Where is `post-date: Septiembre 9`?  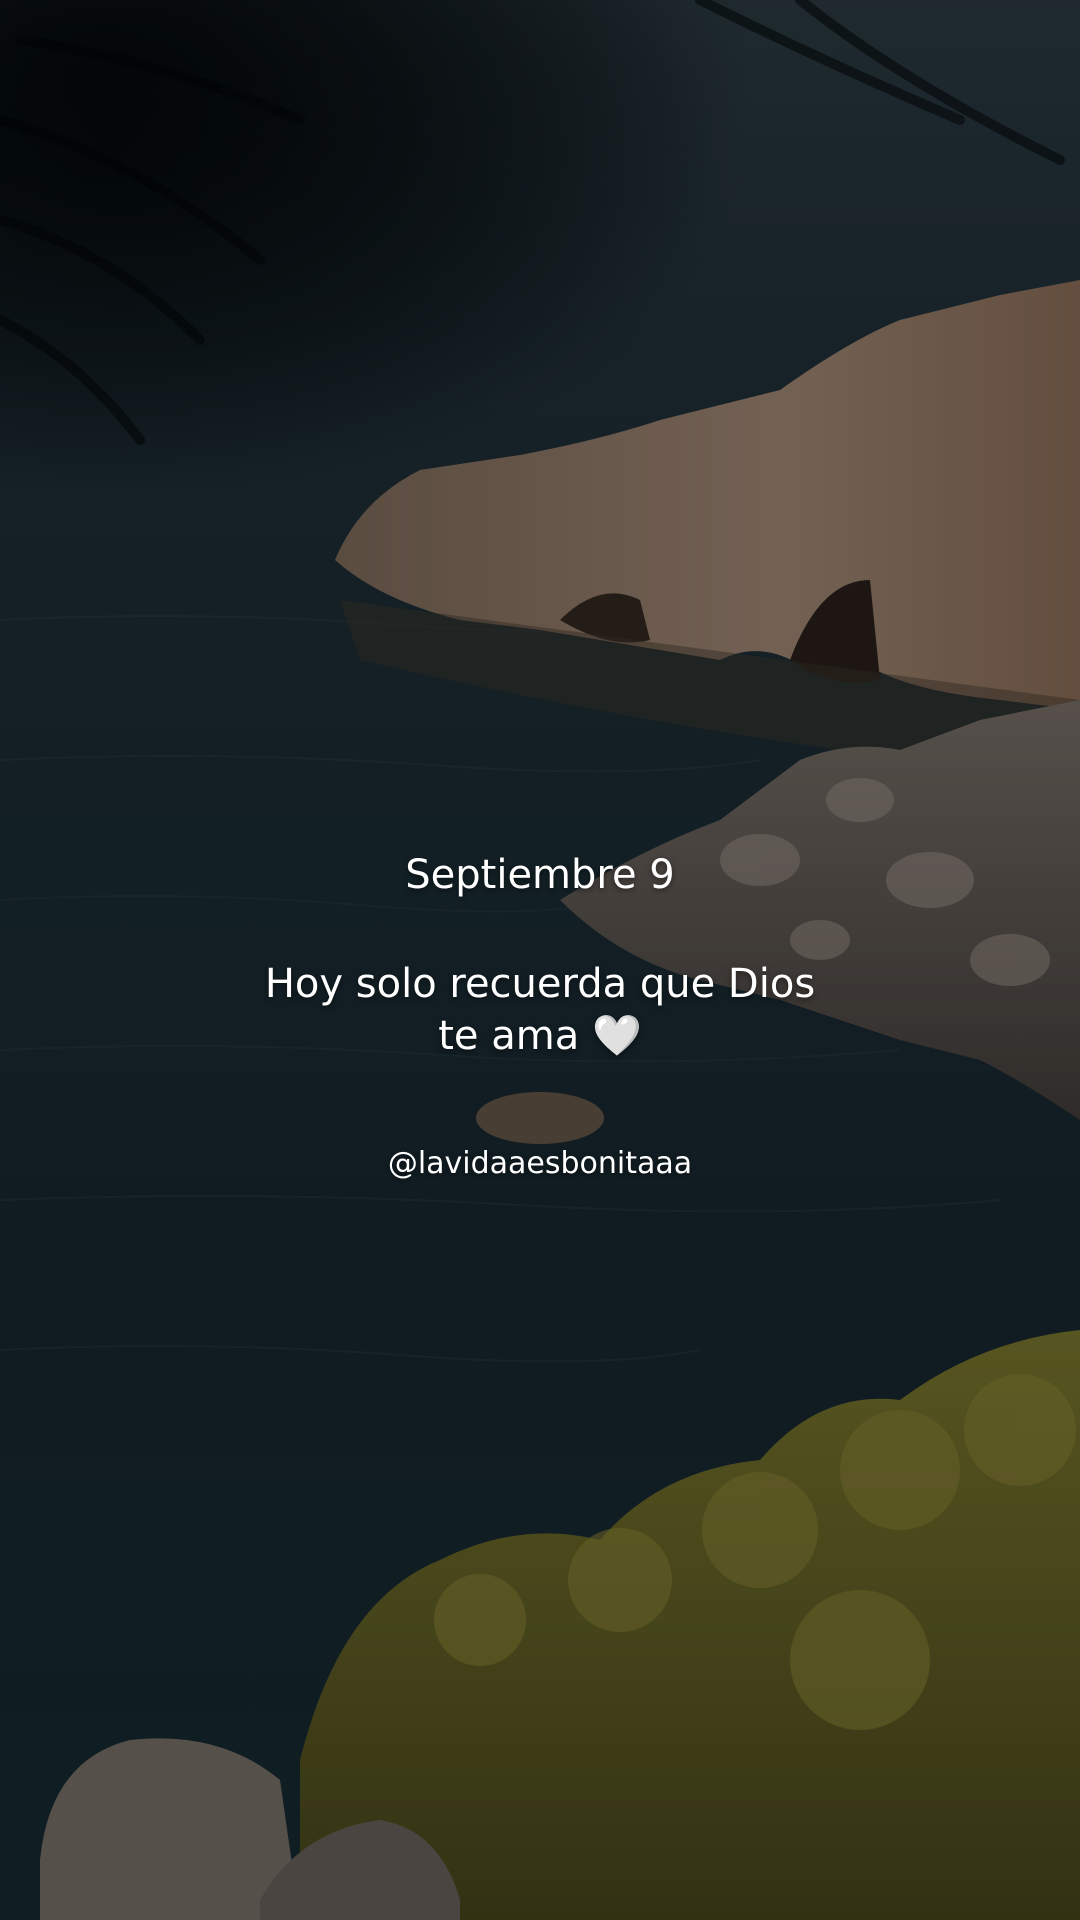 post-date: Septiembre 9 is located at coordinates (540, 875).